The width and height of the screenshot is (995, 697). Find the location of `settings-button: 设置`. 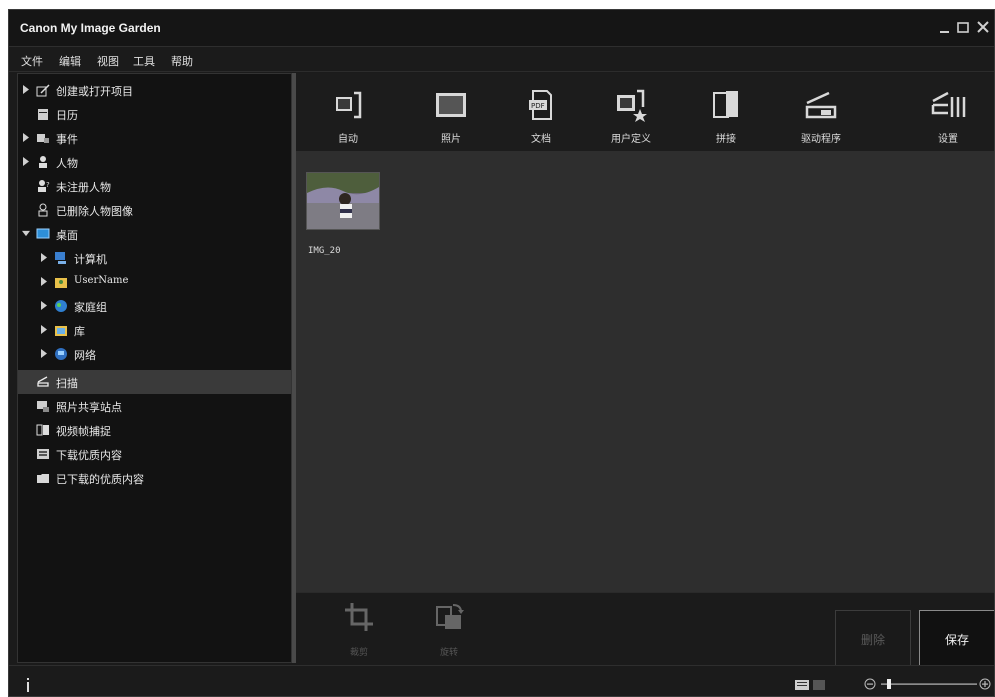

settings-button: 设置 is located at coordinates (948, 112).